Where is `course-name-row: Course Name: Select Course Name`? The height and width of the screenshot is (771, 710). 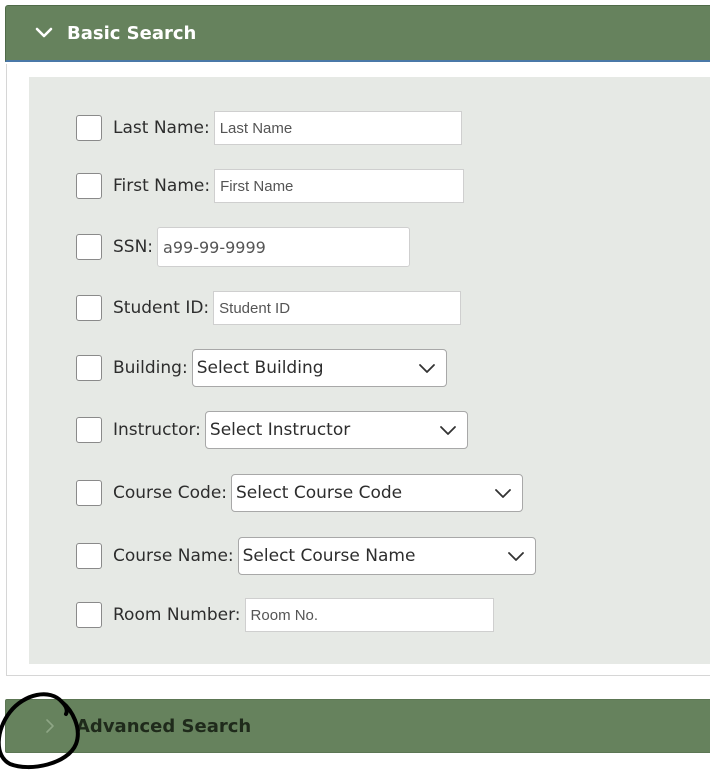 course-name-row: Course Name: Select Course Name is located at coordinates (306, 556).